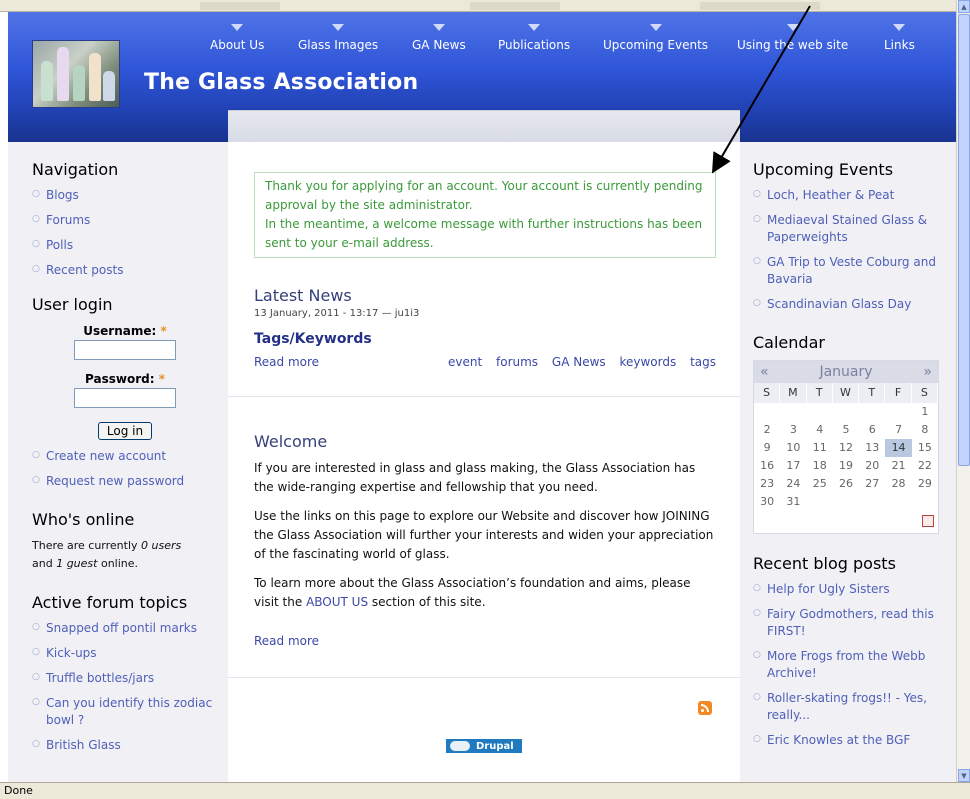 The height and width of the screenshot is (799, 970). I want to click on forum-topic: Kick-ups, so click(125, 653).